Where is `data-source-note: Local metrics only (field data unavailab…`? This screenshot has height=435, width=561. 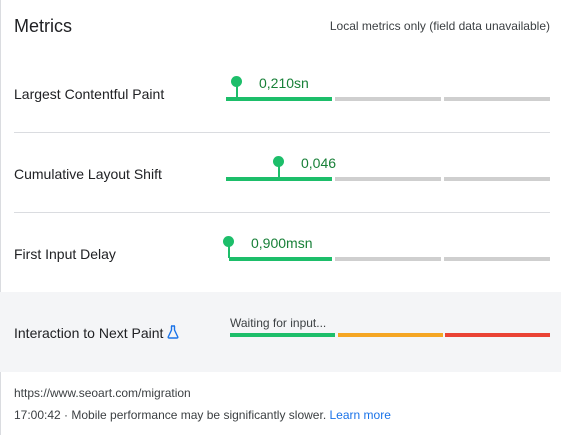
data-source-note: Local metrics only (field data unavailab… is located at coordinates (439, 26).